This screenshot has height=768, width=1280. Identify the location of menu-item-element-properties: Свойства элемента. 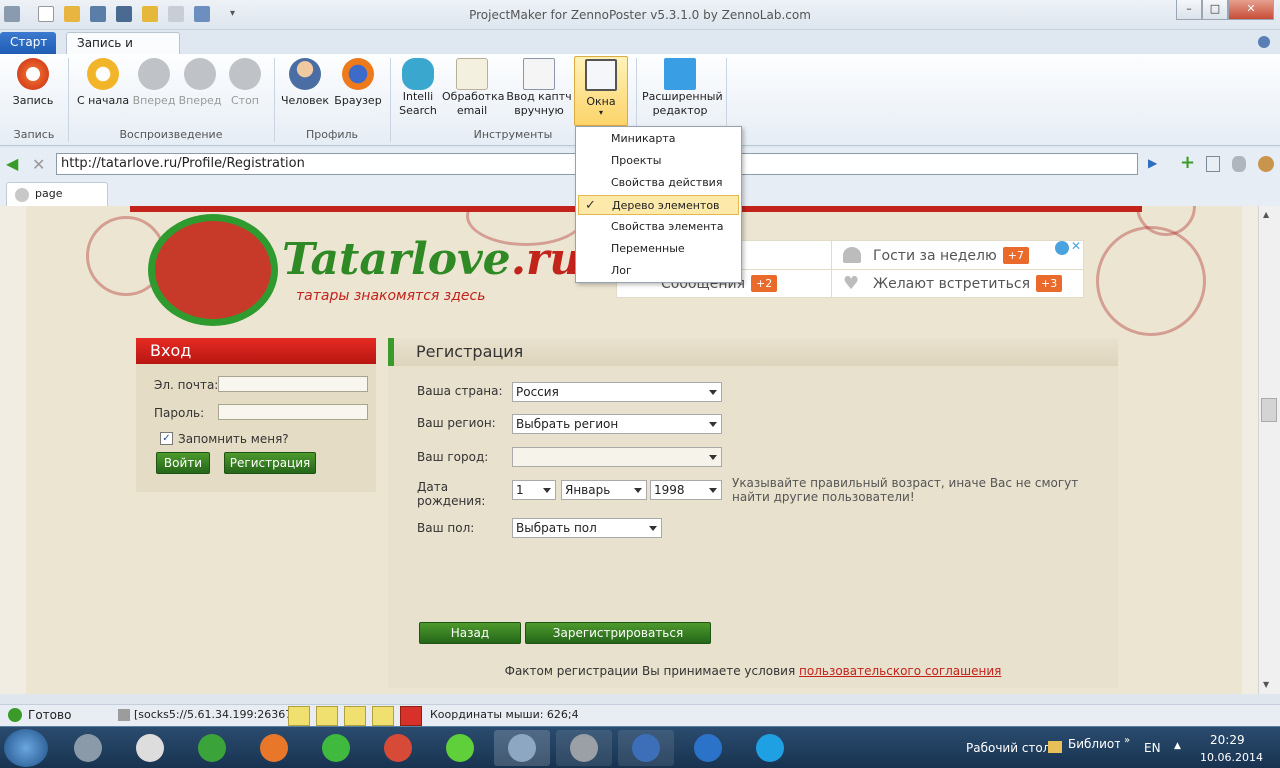
(658, 227).